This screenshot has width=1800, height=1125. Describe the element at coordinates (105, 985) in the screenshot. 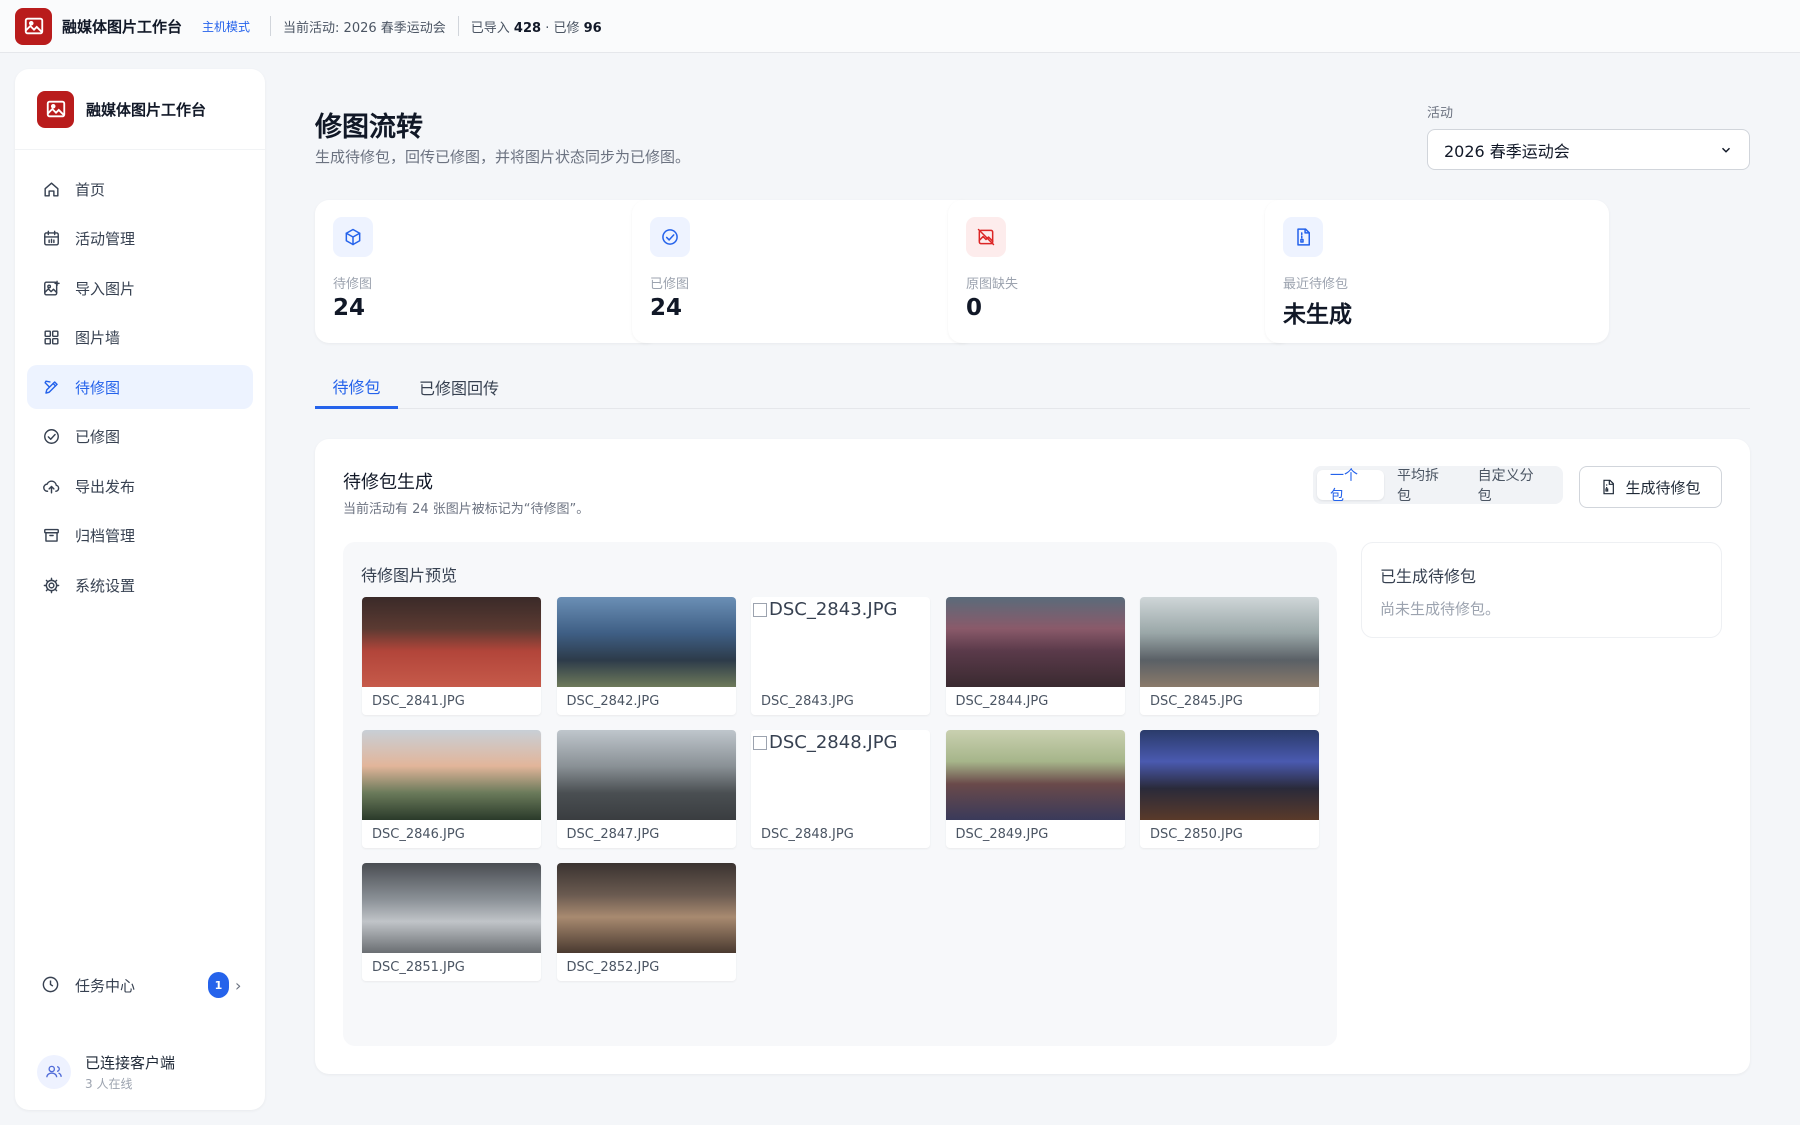

I see `task-center-label: 任务中心` at that location.